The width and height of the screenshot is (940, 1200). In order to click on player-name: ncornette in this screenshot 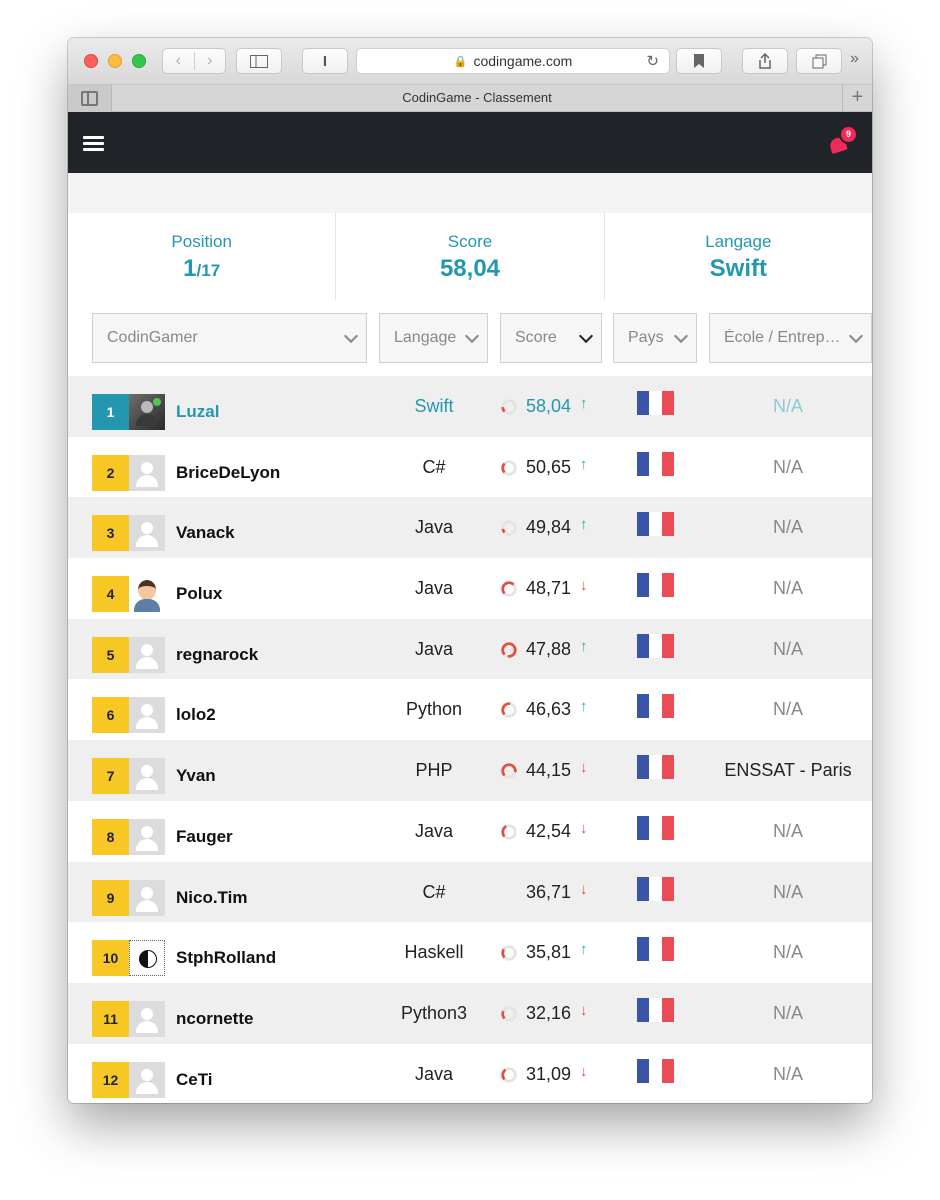, I will do `click(214, 1019)`.